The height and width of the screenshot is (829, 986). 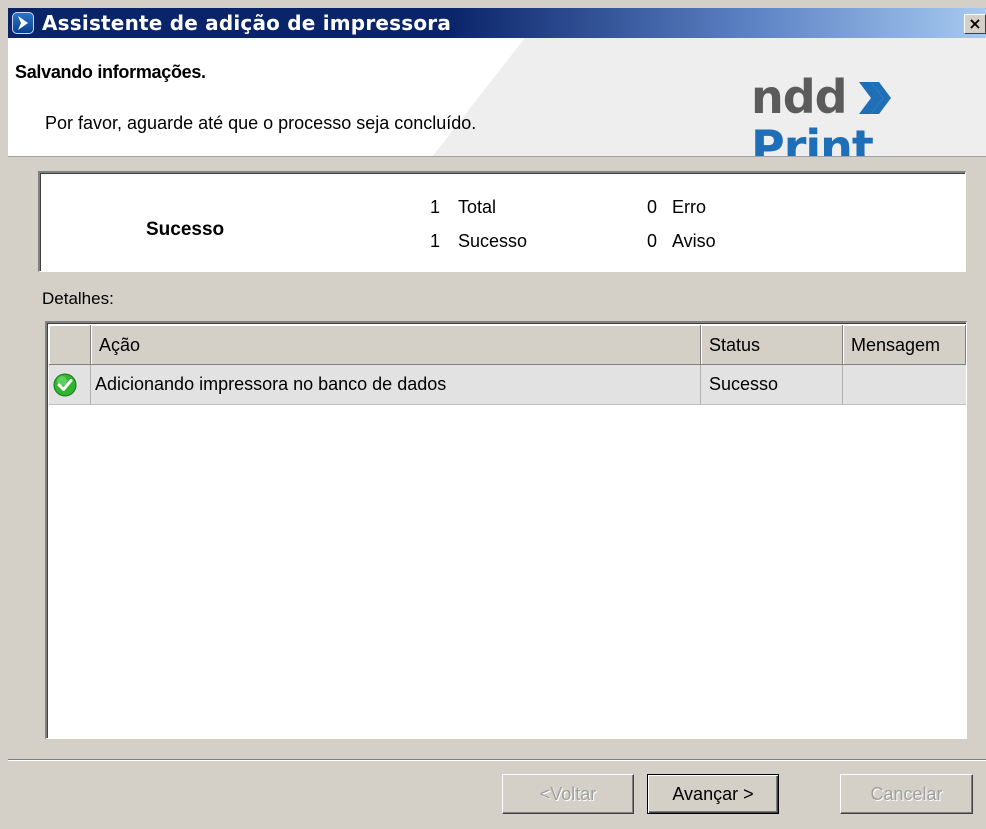 What do you see at coordinates (904, 345) in the screenshot?
I see `column-header-message: Mensagem` at bounding box center [904, 345].